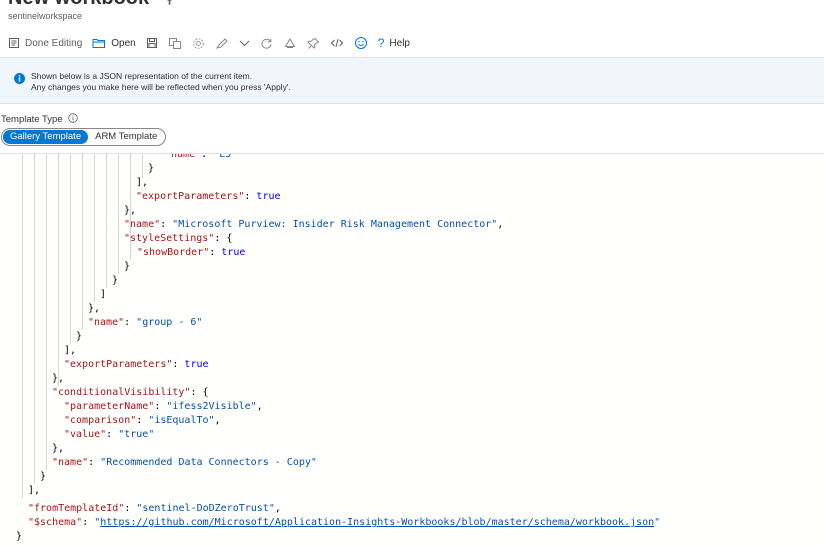 The image size is (824, 546). I want to click on feedback-button, so click(361, 43).